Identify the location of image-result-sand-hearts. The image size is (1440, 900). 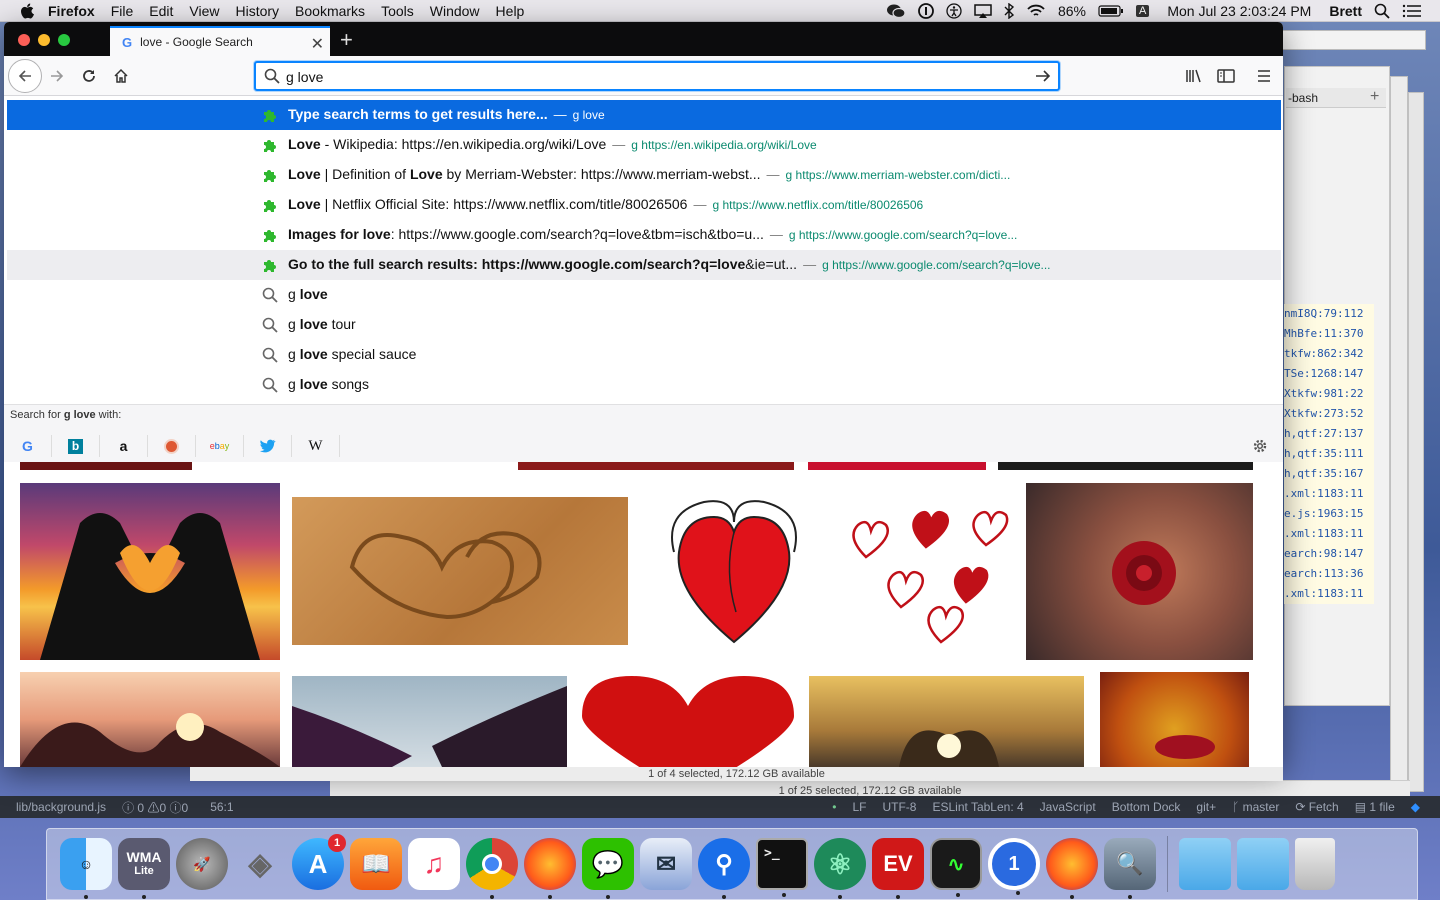
(460, 571).